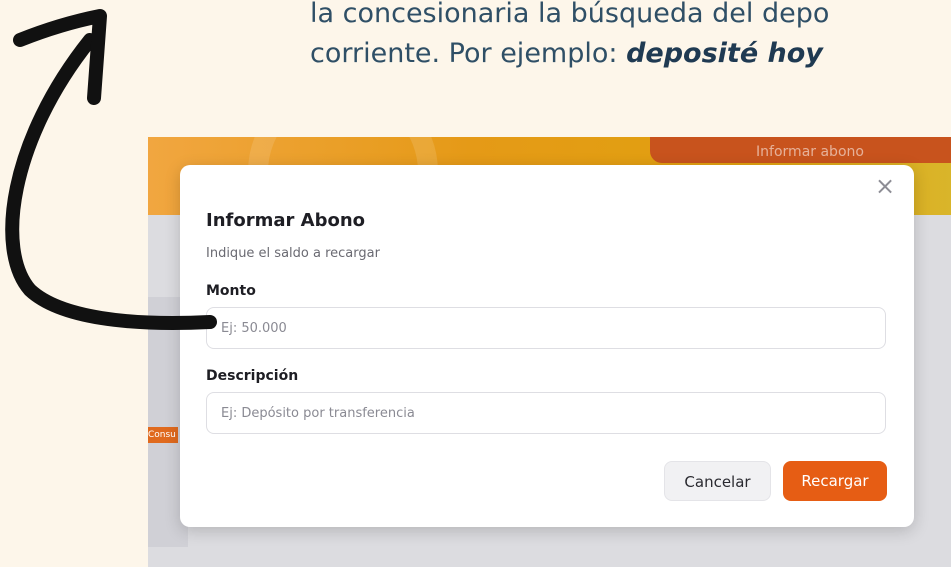  What do you see at coordinates (111, 181) in the screenshot?
I see `arrow-shaft` at bounding box center [111, 181].